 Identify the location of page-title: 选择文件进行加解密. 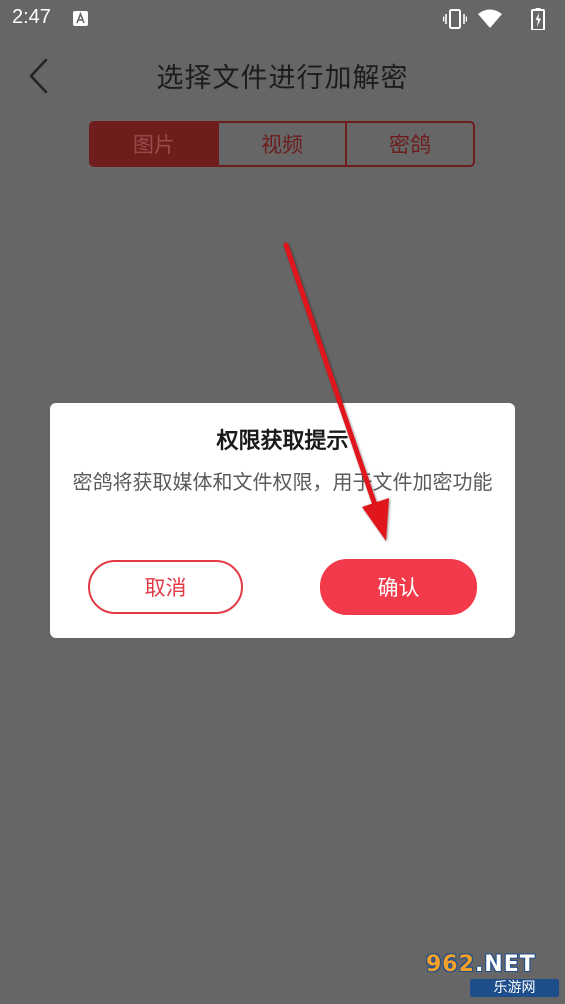
(282, 78).